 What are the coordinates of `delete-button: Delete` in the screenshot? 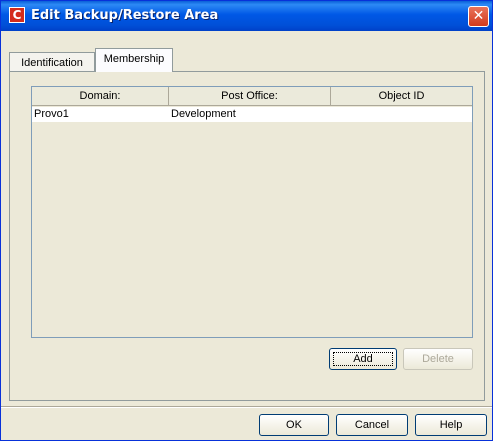 It's located at (438, 359).